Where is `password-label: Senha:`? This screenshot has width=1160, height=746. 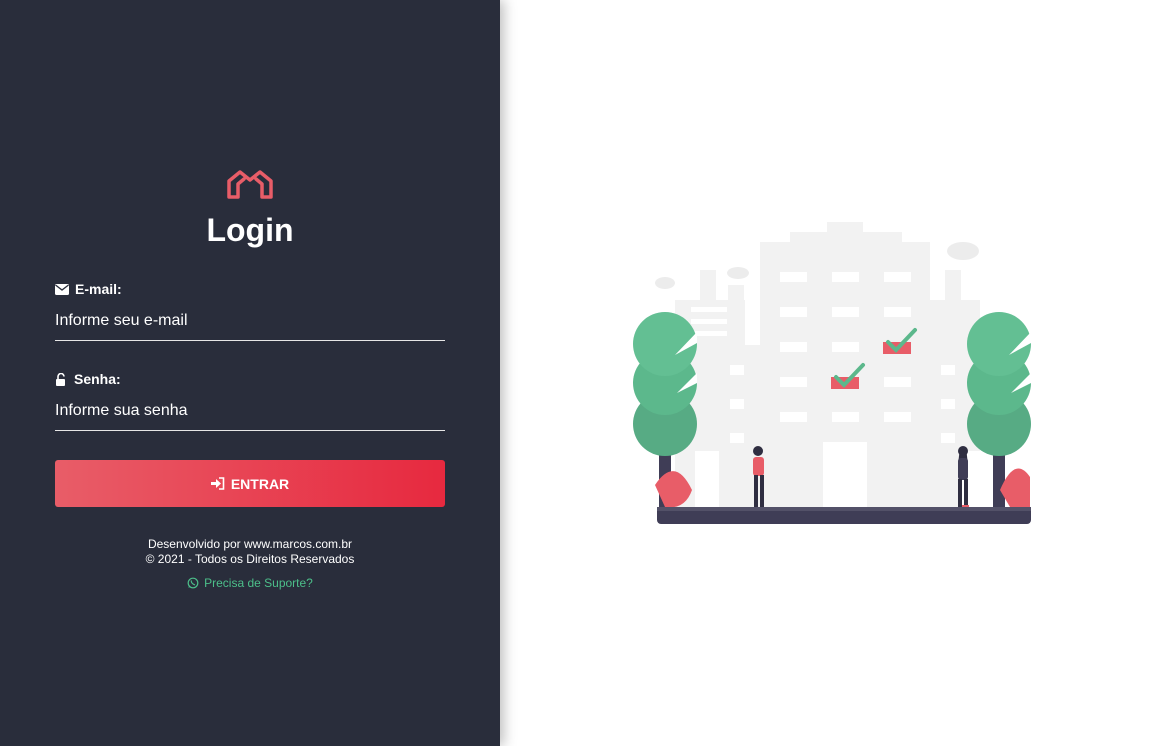
password-label: Senha: is located at coordinates (250, 379).